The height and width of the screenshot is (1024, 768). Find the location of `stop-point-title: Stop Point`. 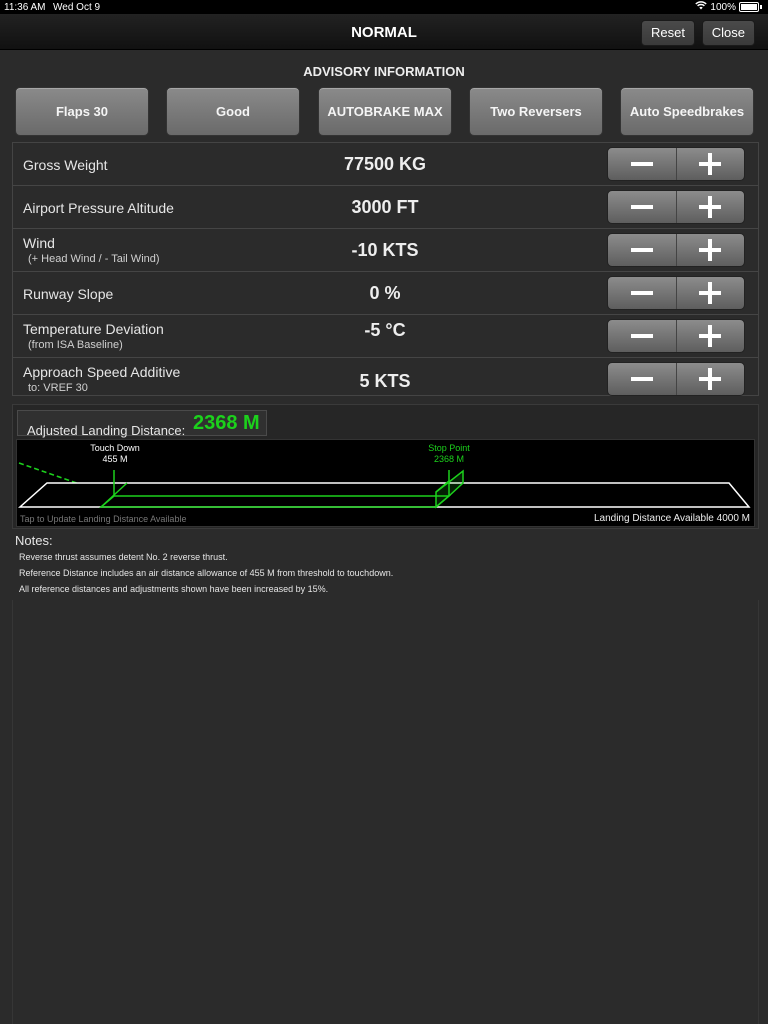

stop-point-title: Stop Point is located at coordinates (449, 448).